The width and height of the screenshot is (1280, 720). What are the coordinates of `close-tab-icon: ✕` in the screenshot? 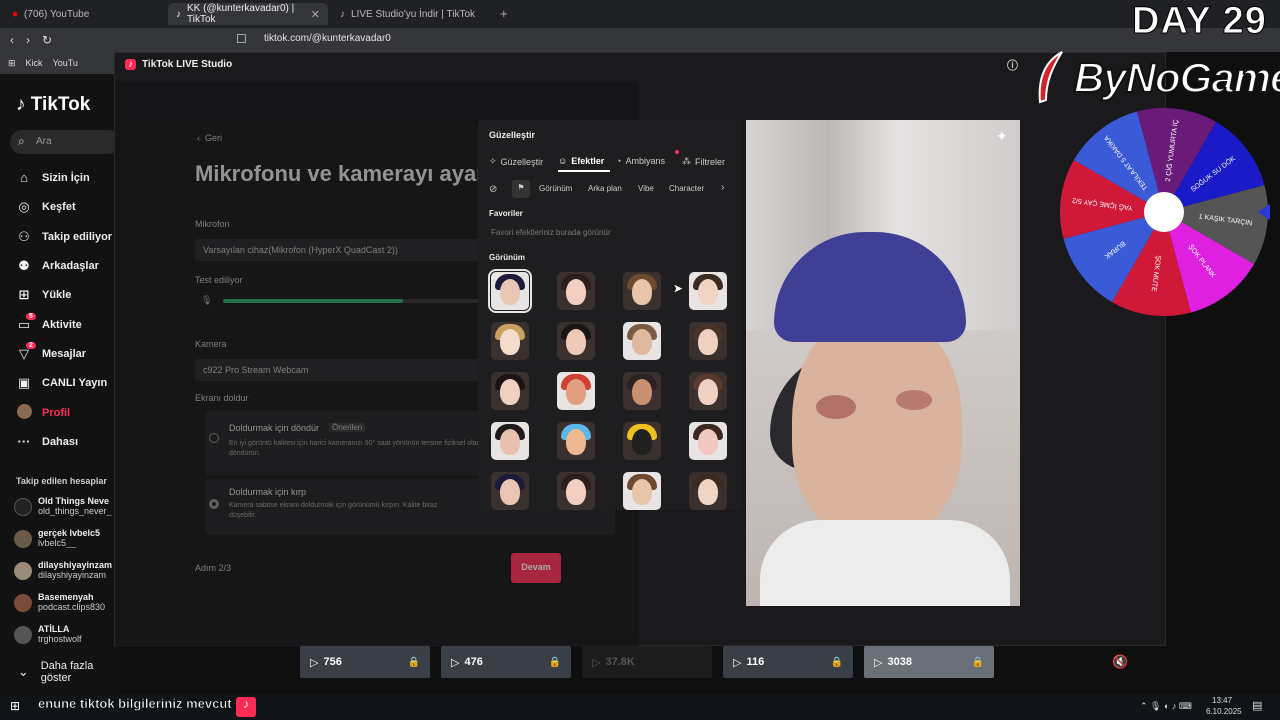 It's located at (315, 14).